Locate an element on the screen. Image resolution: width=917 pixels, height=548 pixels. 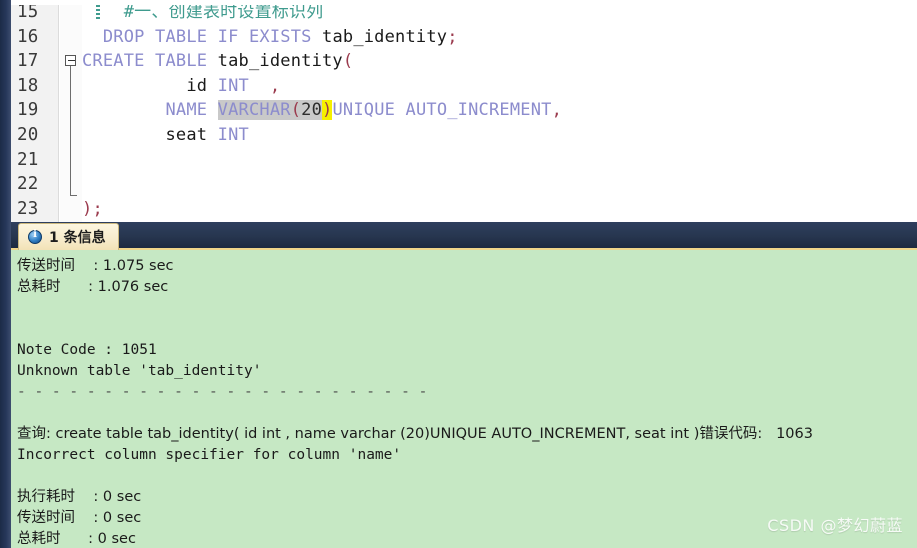
code-line: seat INT is located at coordinates (488, 135).